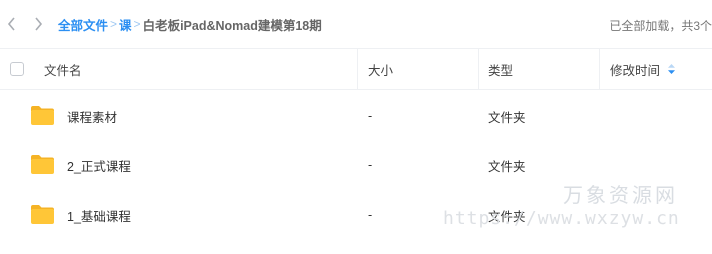  I want to click on file-name: 2_正式课程, so click(99, 165).